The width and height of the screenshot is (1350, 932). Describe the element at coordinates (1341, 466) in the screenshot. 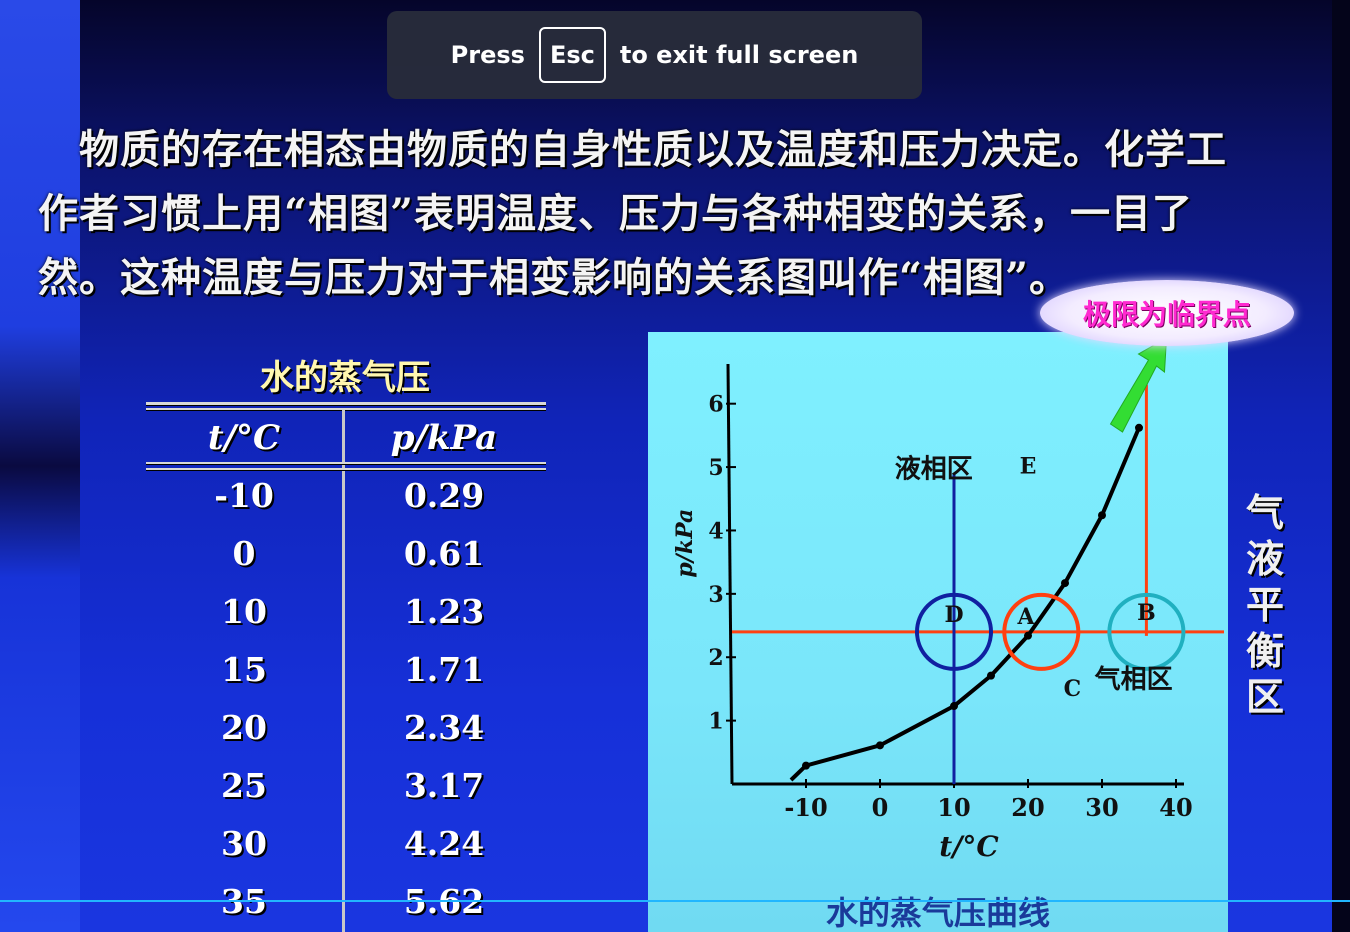

I see `screen-right-edge` at that location.